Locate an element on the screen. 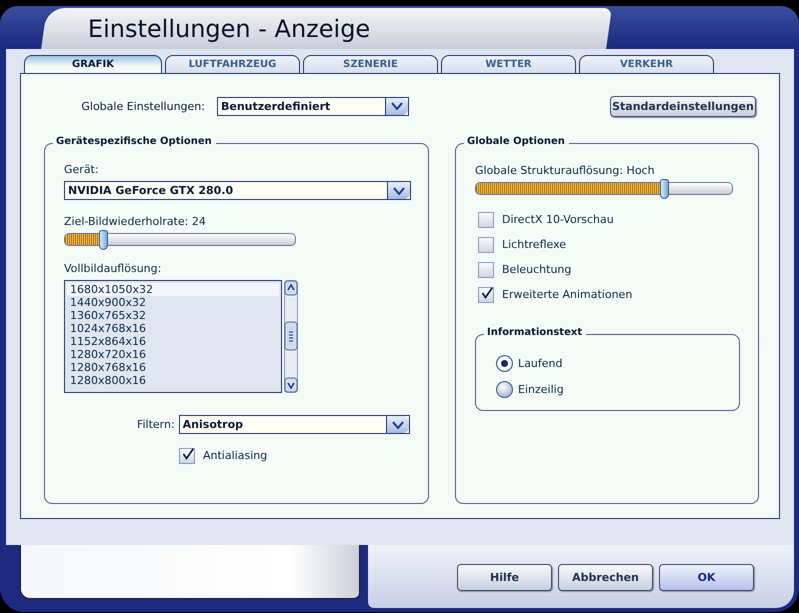 This screenshot has width=799, height=613. tab: VERKEHR is located at coordinates (646, 64).